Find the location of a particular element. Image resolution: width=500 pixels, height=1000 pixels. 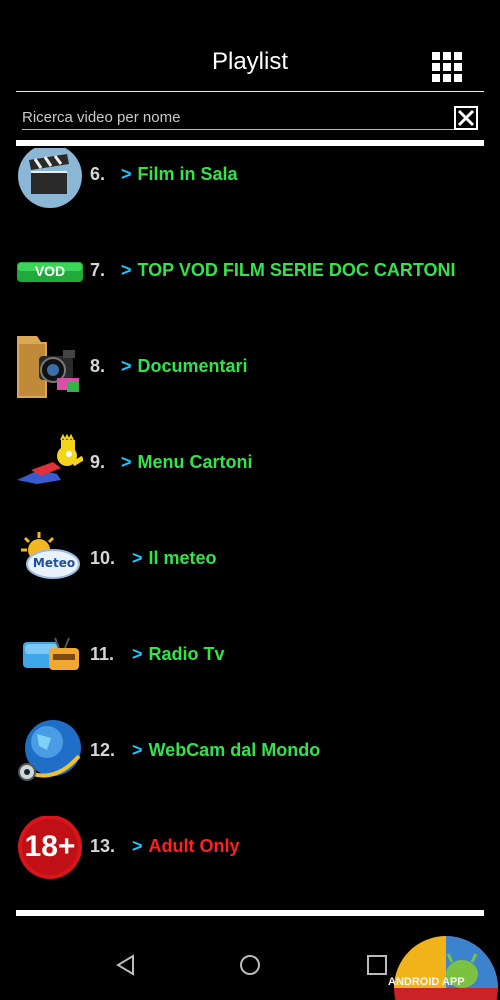

clapperboard-icon is located at coordinates (50, 178).